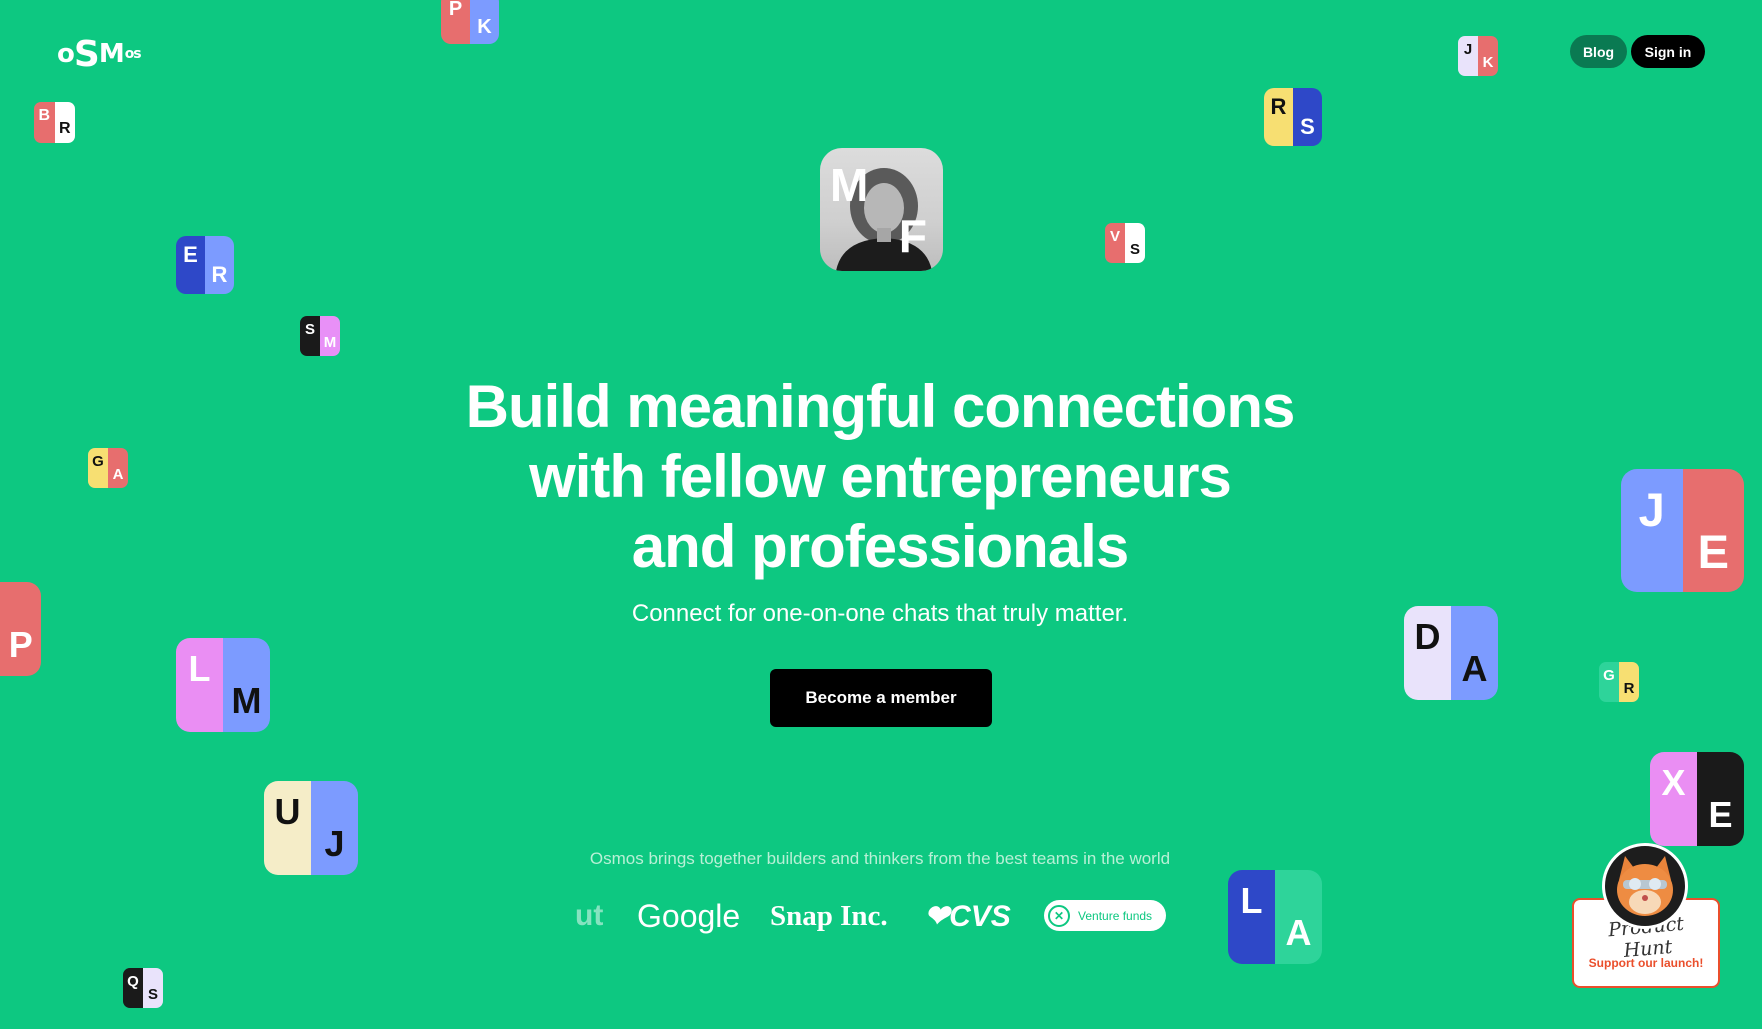 Image resolution: width=1762 pixels, height=1029 pixels. I want to click on tile-half: X, so click(1673, 799).